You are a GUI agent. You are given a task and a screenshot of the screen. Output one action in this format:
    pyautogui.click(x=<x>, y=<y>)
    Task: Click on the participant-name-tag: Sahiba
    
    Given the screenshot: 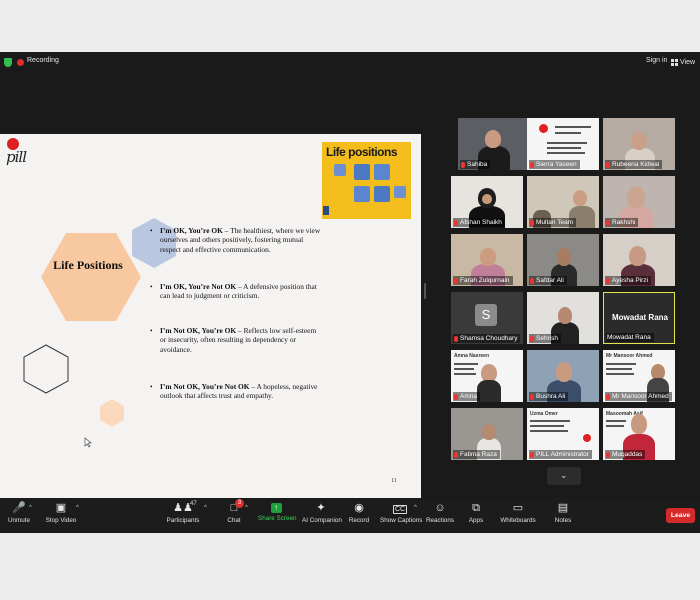 What is the action you would take?
    pyautogui.click(x=475, y=164)
    